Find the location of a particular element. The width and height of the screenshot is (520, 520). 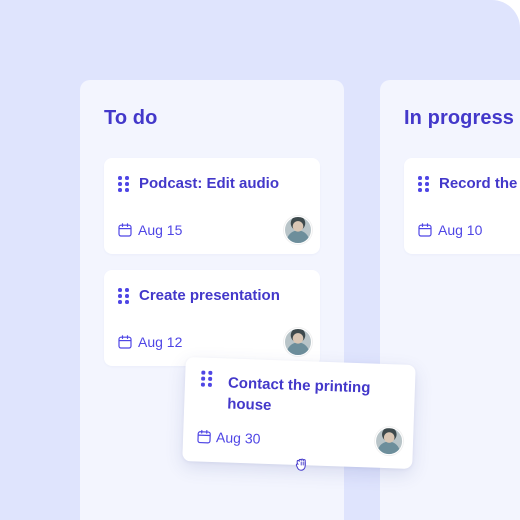

card-title: Record the is located at coordinates (478, 183).